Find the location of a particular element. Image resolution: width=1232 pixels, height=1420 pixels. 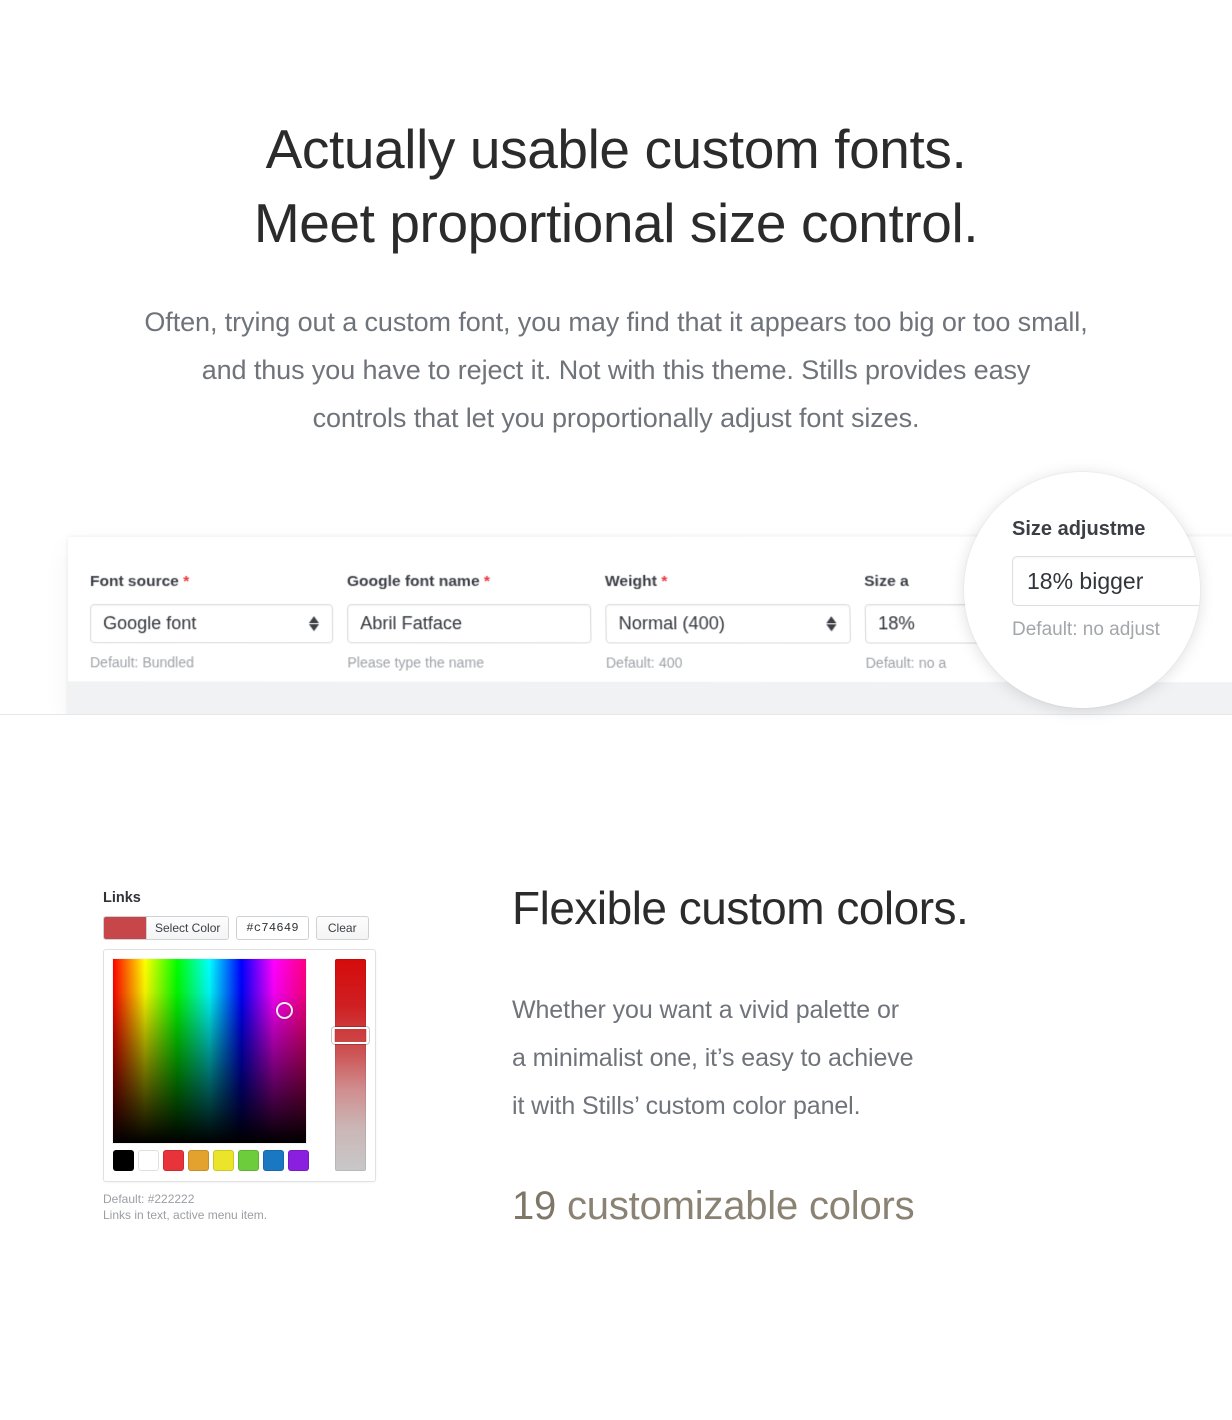

hex-input: #c74649 is located at coordinates (272, 928).